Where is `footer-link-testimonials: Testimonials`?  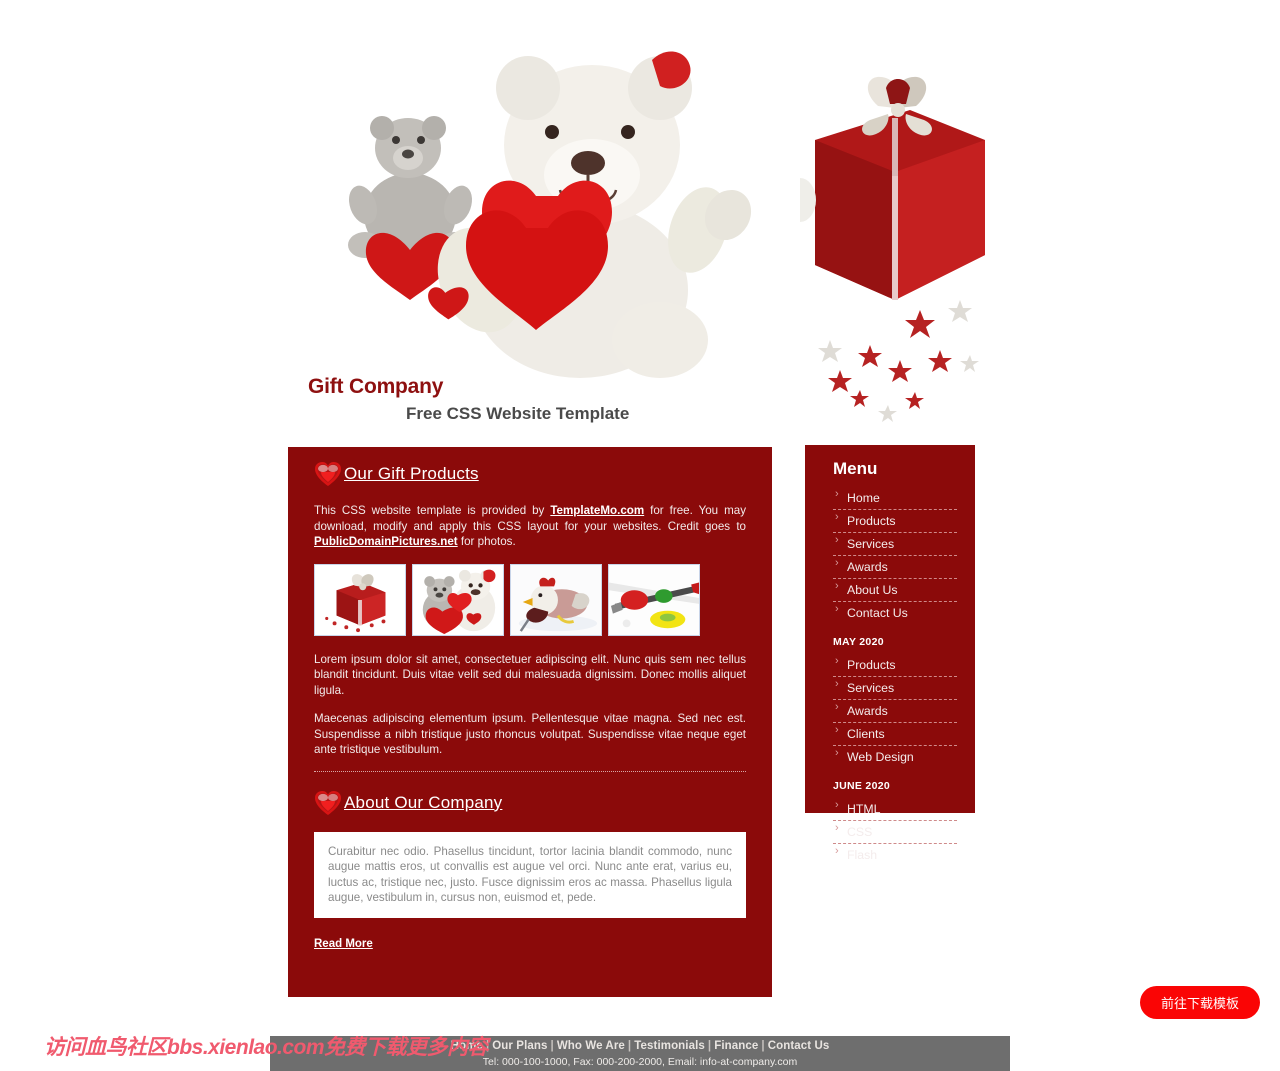
footer-link-testimonials: Testimonials is located at coordinates (669, 1046).